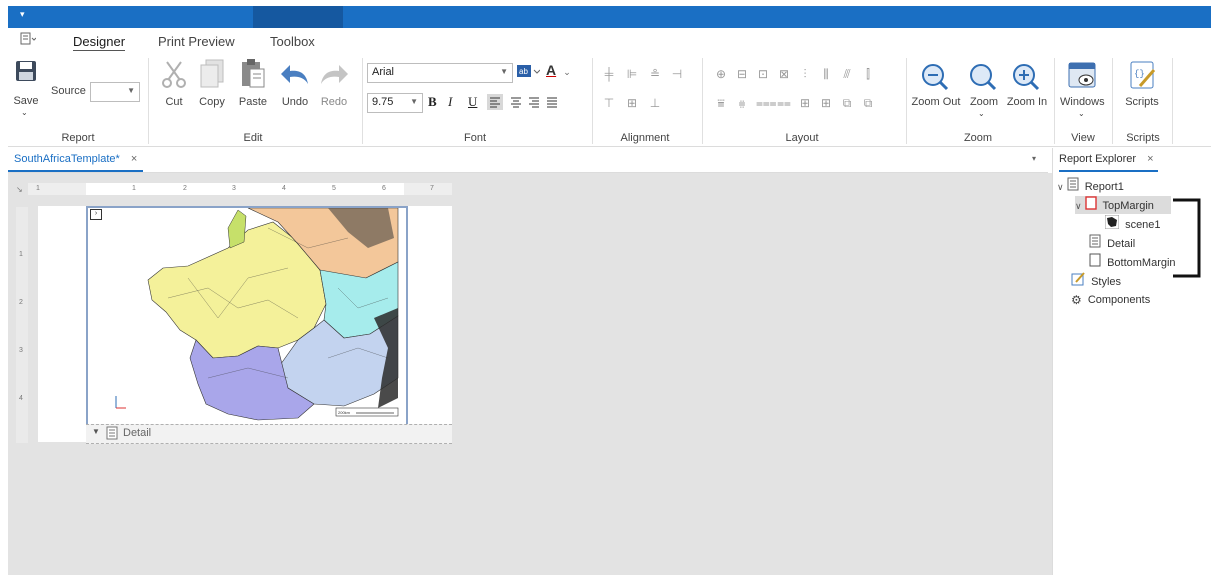 This screenshot has height=575, width=1211. I want to click on ruler-h-tick: 7, so click(432, 188).